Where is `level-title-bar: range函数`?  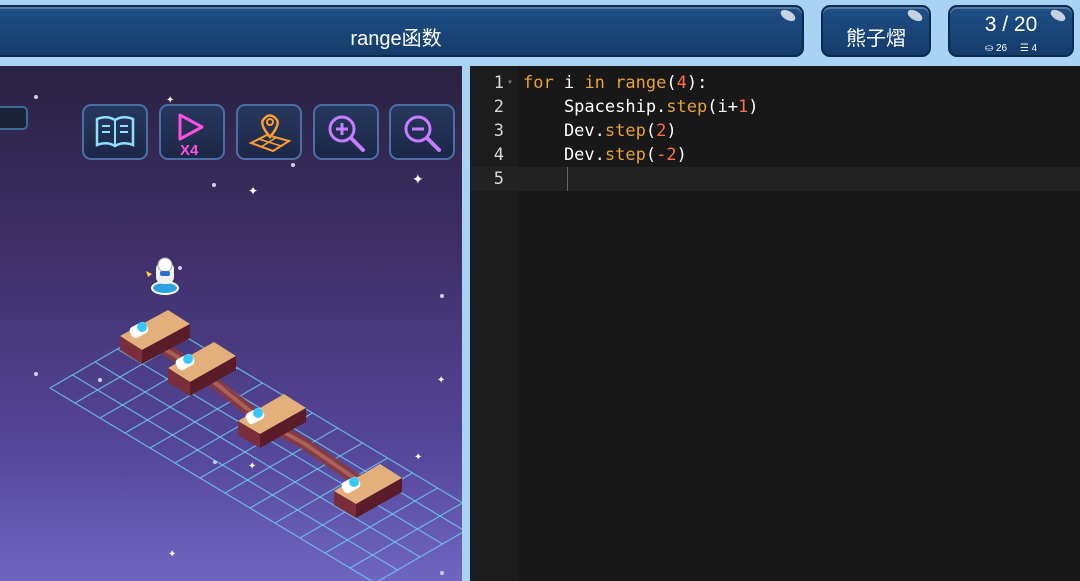
level-title-bar: range函数 is located at coordinates (402, 31).